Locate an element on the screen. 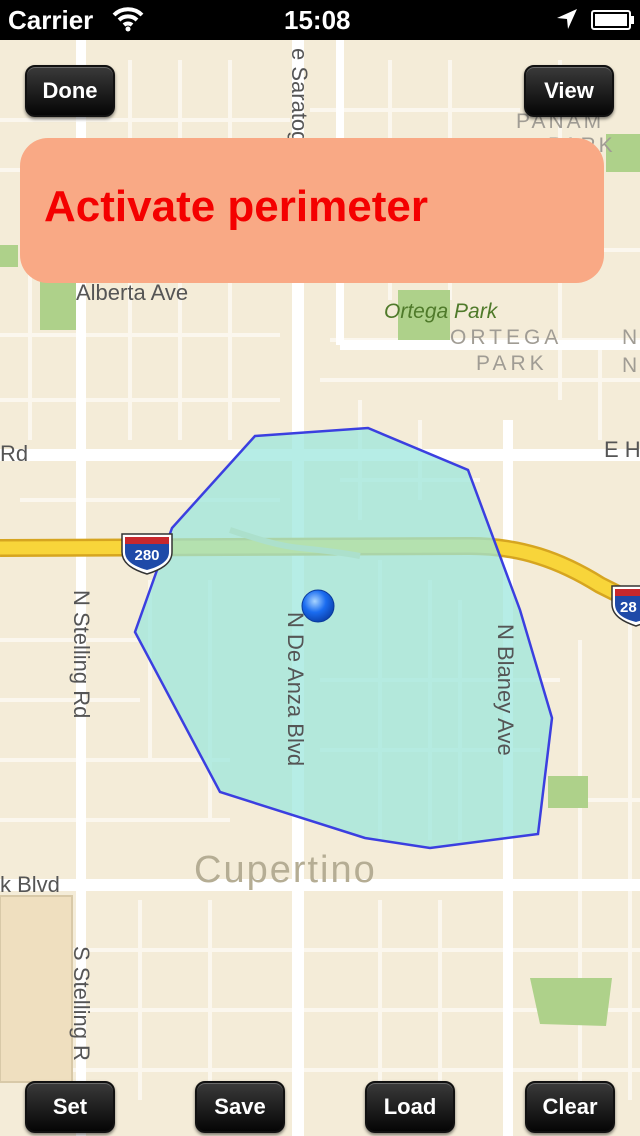 This screenshot has height=1136, width=640. district-label-ortega: ORTEGA is located at coordinates (506, 337).